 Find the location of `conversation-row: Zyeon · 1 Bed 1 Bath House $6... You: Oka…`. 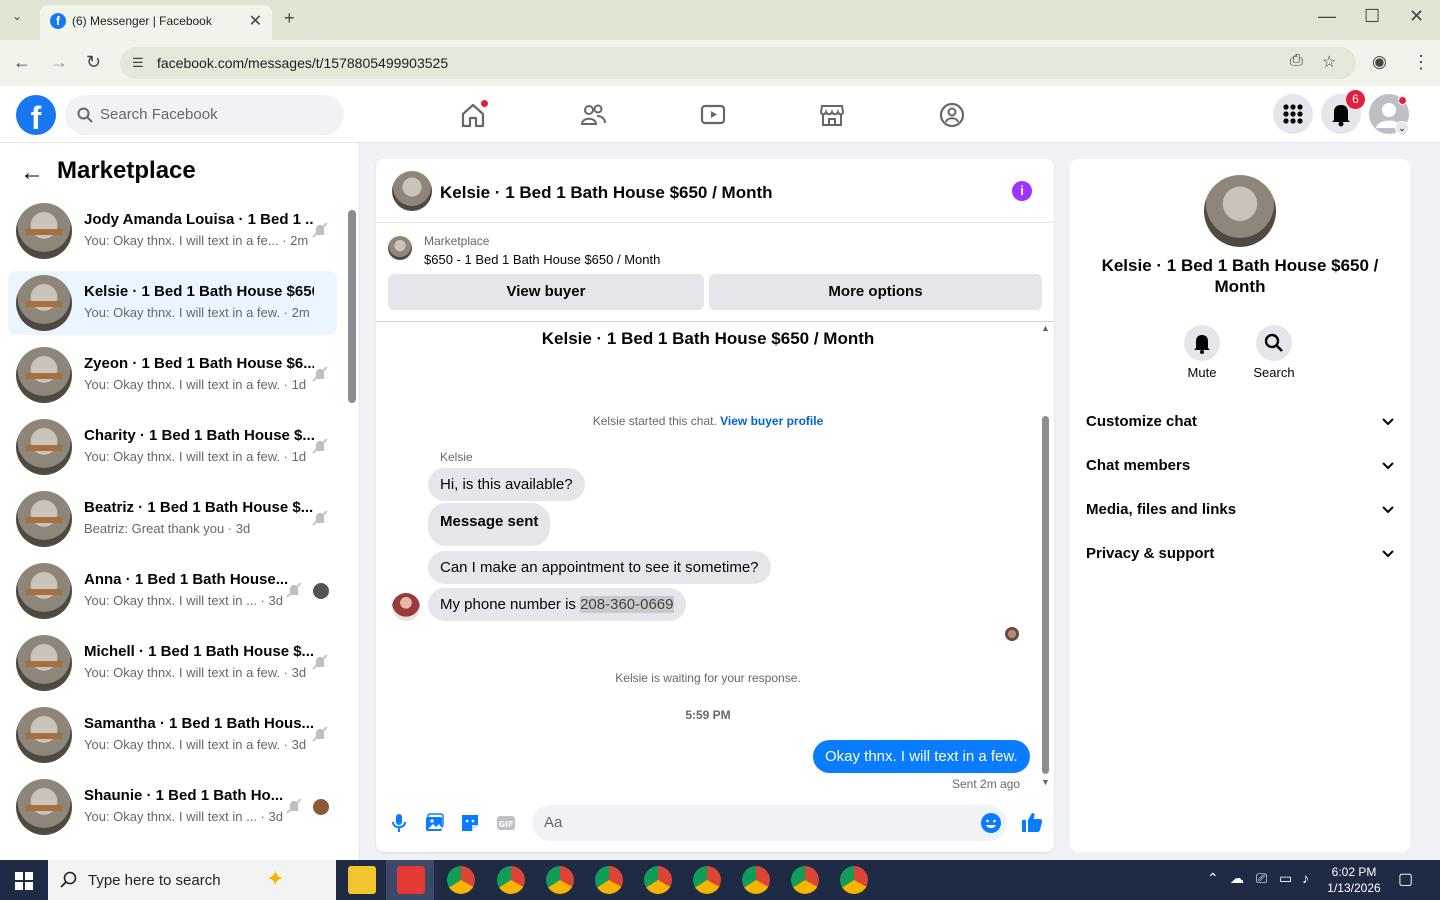

conversation-row: Zyeon · 1 Bed 1 Bath House $6... You: Oka… is located at coordinates (172, 375).